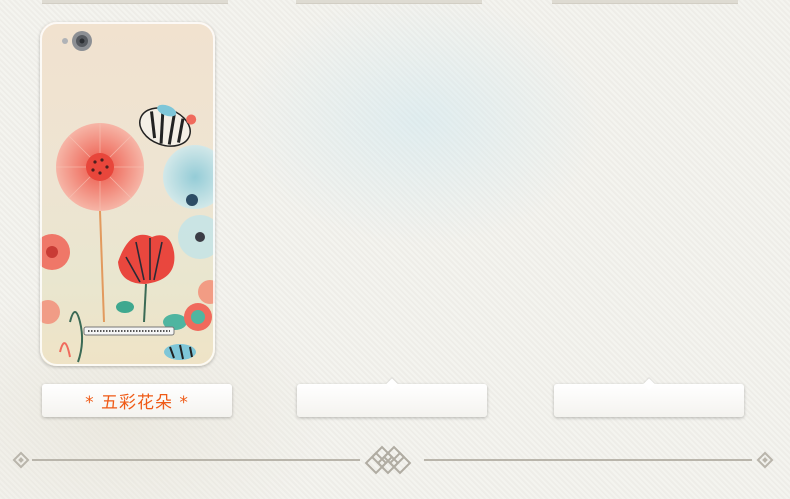 This screenshot has height=499, width=790. I want to click on knot-ornament-icon, so click(388, 460).